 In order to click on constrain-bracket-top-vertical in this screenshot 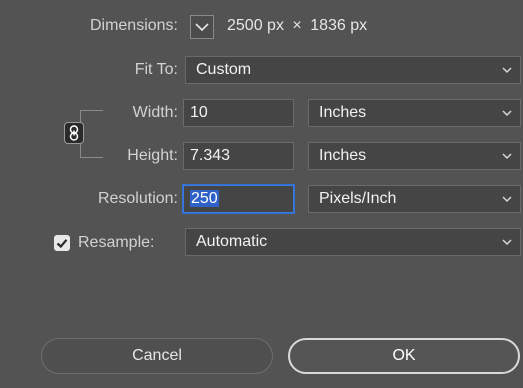, I will do `click(80, 116)`.